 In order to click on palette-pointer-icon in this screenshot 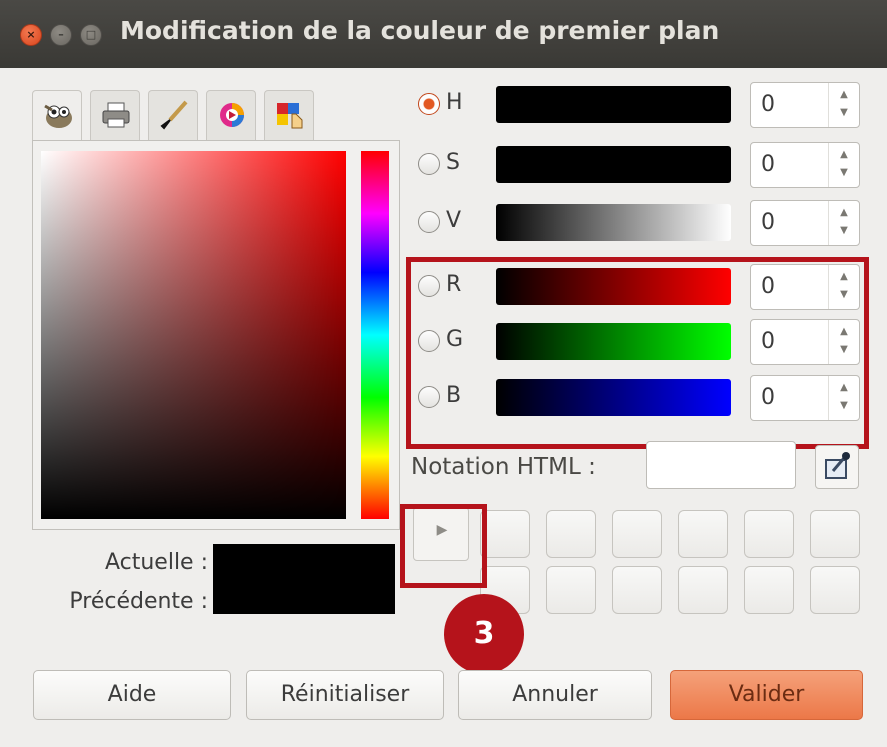, I will do `click(290, 116)`.